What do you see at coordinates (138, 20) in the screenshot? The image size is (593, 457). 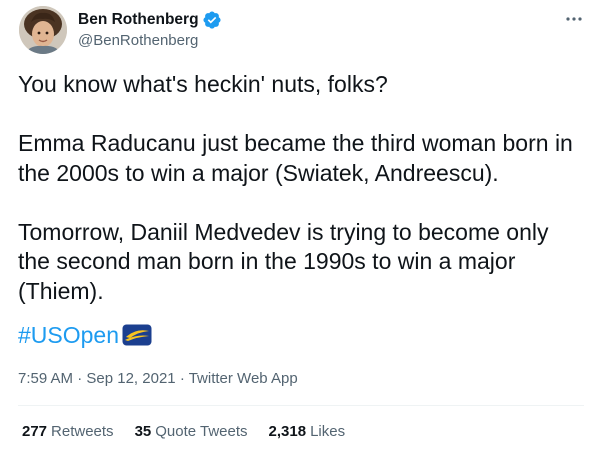 I see `author-display-name: Ben Rothenberg` at bounding box center [138, 20].